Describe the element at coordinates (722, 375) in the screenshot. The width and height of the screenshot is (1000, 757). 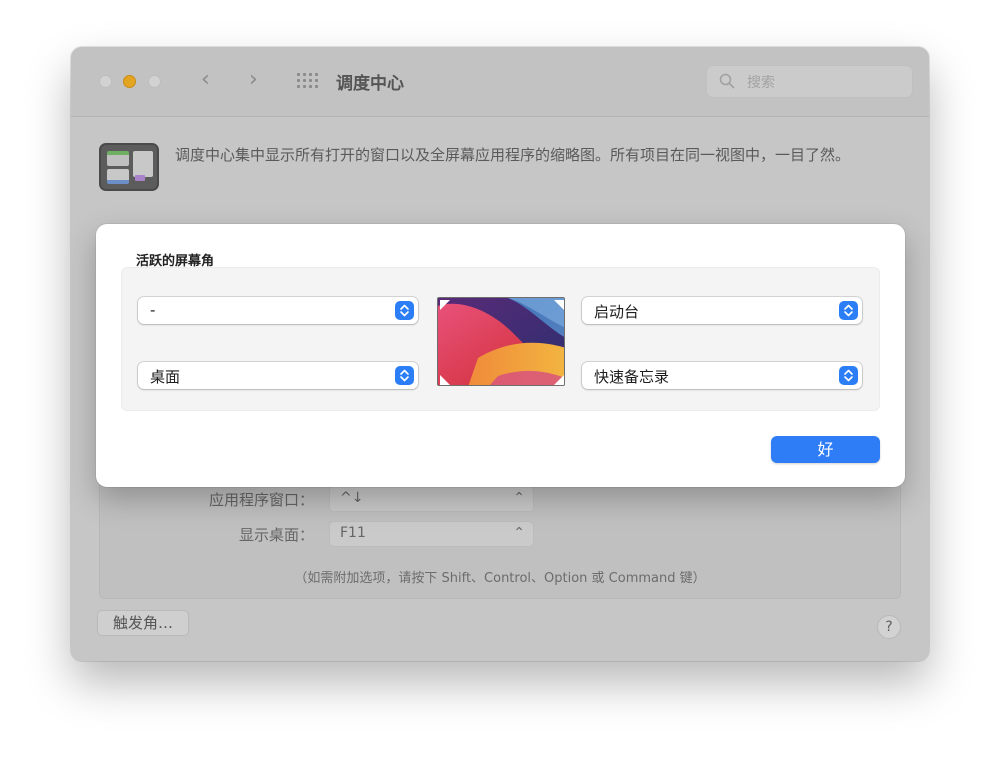
I see `bottom-right-corner-popup: 快速备忘录` at that location.